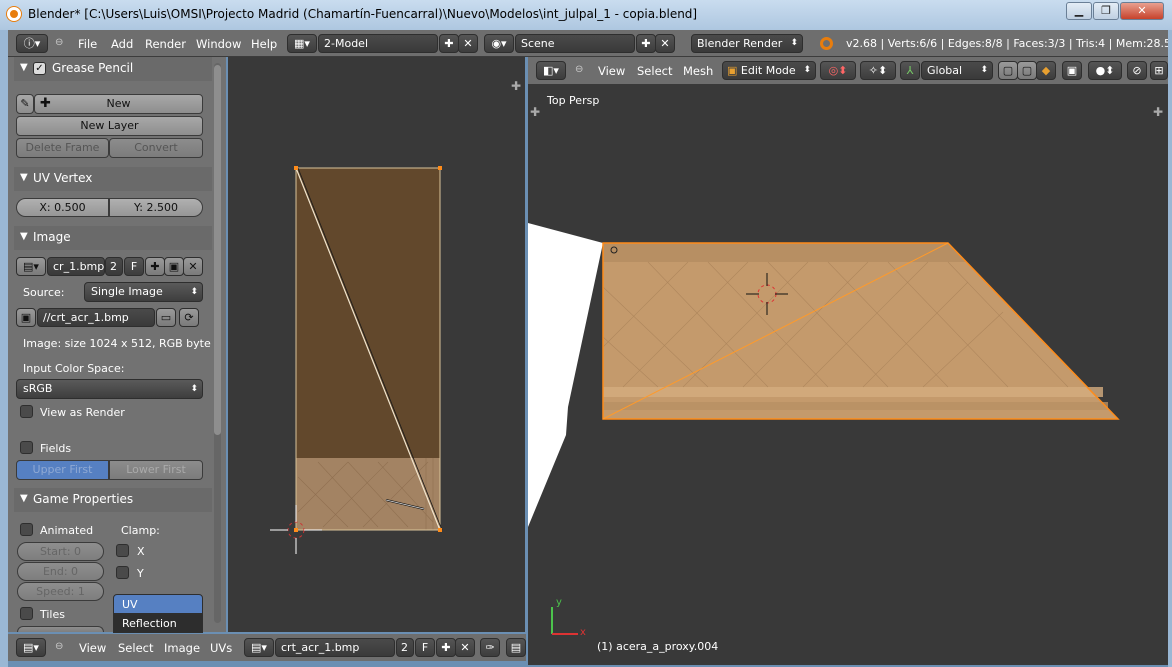 Image resolution: width=1172 pixels, height=667 pixels. I want to click on animated-checkbox, so click(26, 529).